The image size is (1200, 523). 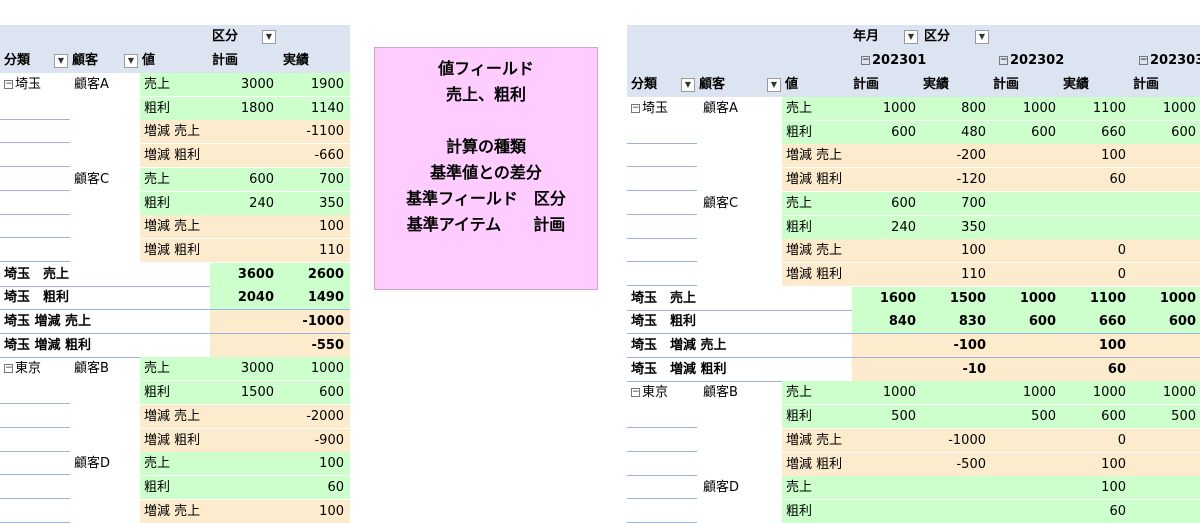 I want to click on right-atai-header: 値, so click(x=792, y=84).